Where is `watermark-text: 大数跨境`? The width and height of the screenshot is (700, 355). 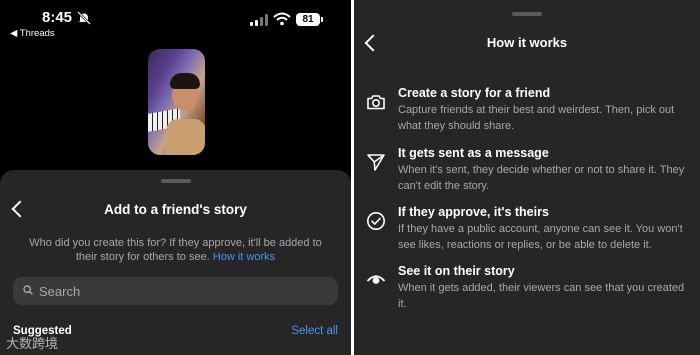 watermark-text: 大数跨境 is located at coordinates (32, 343).